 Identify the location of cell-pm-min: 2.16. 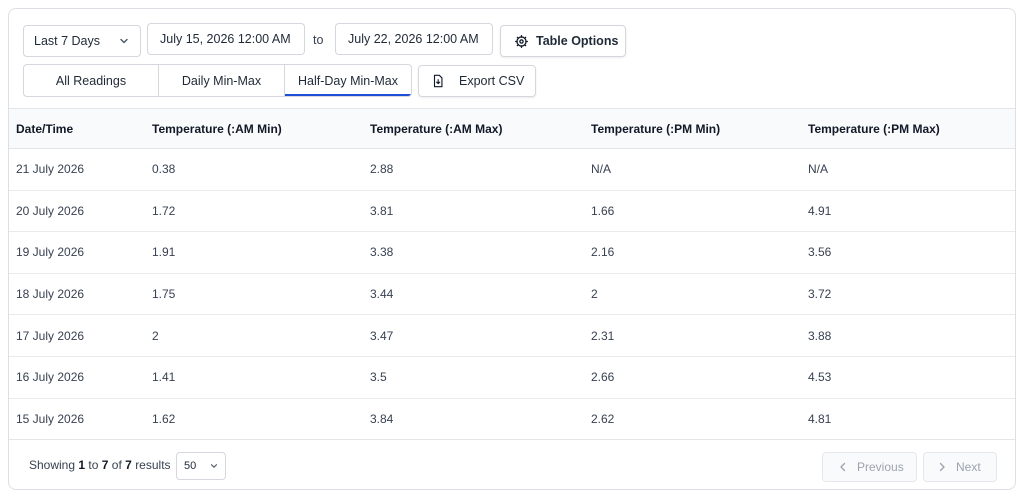
(603, 252).